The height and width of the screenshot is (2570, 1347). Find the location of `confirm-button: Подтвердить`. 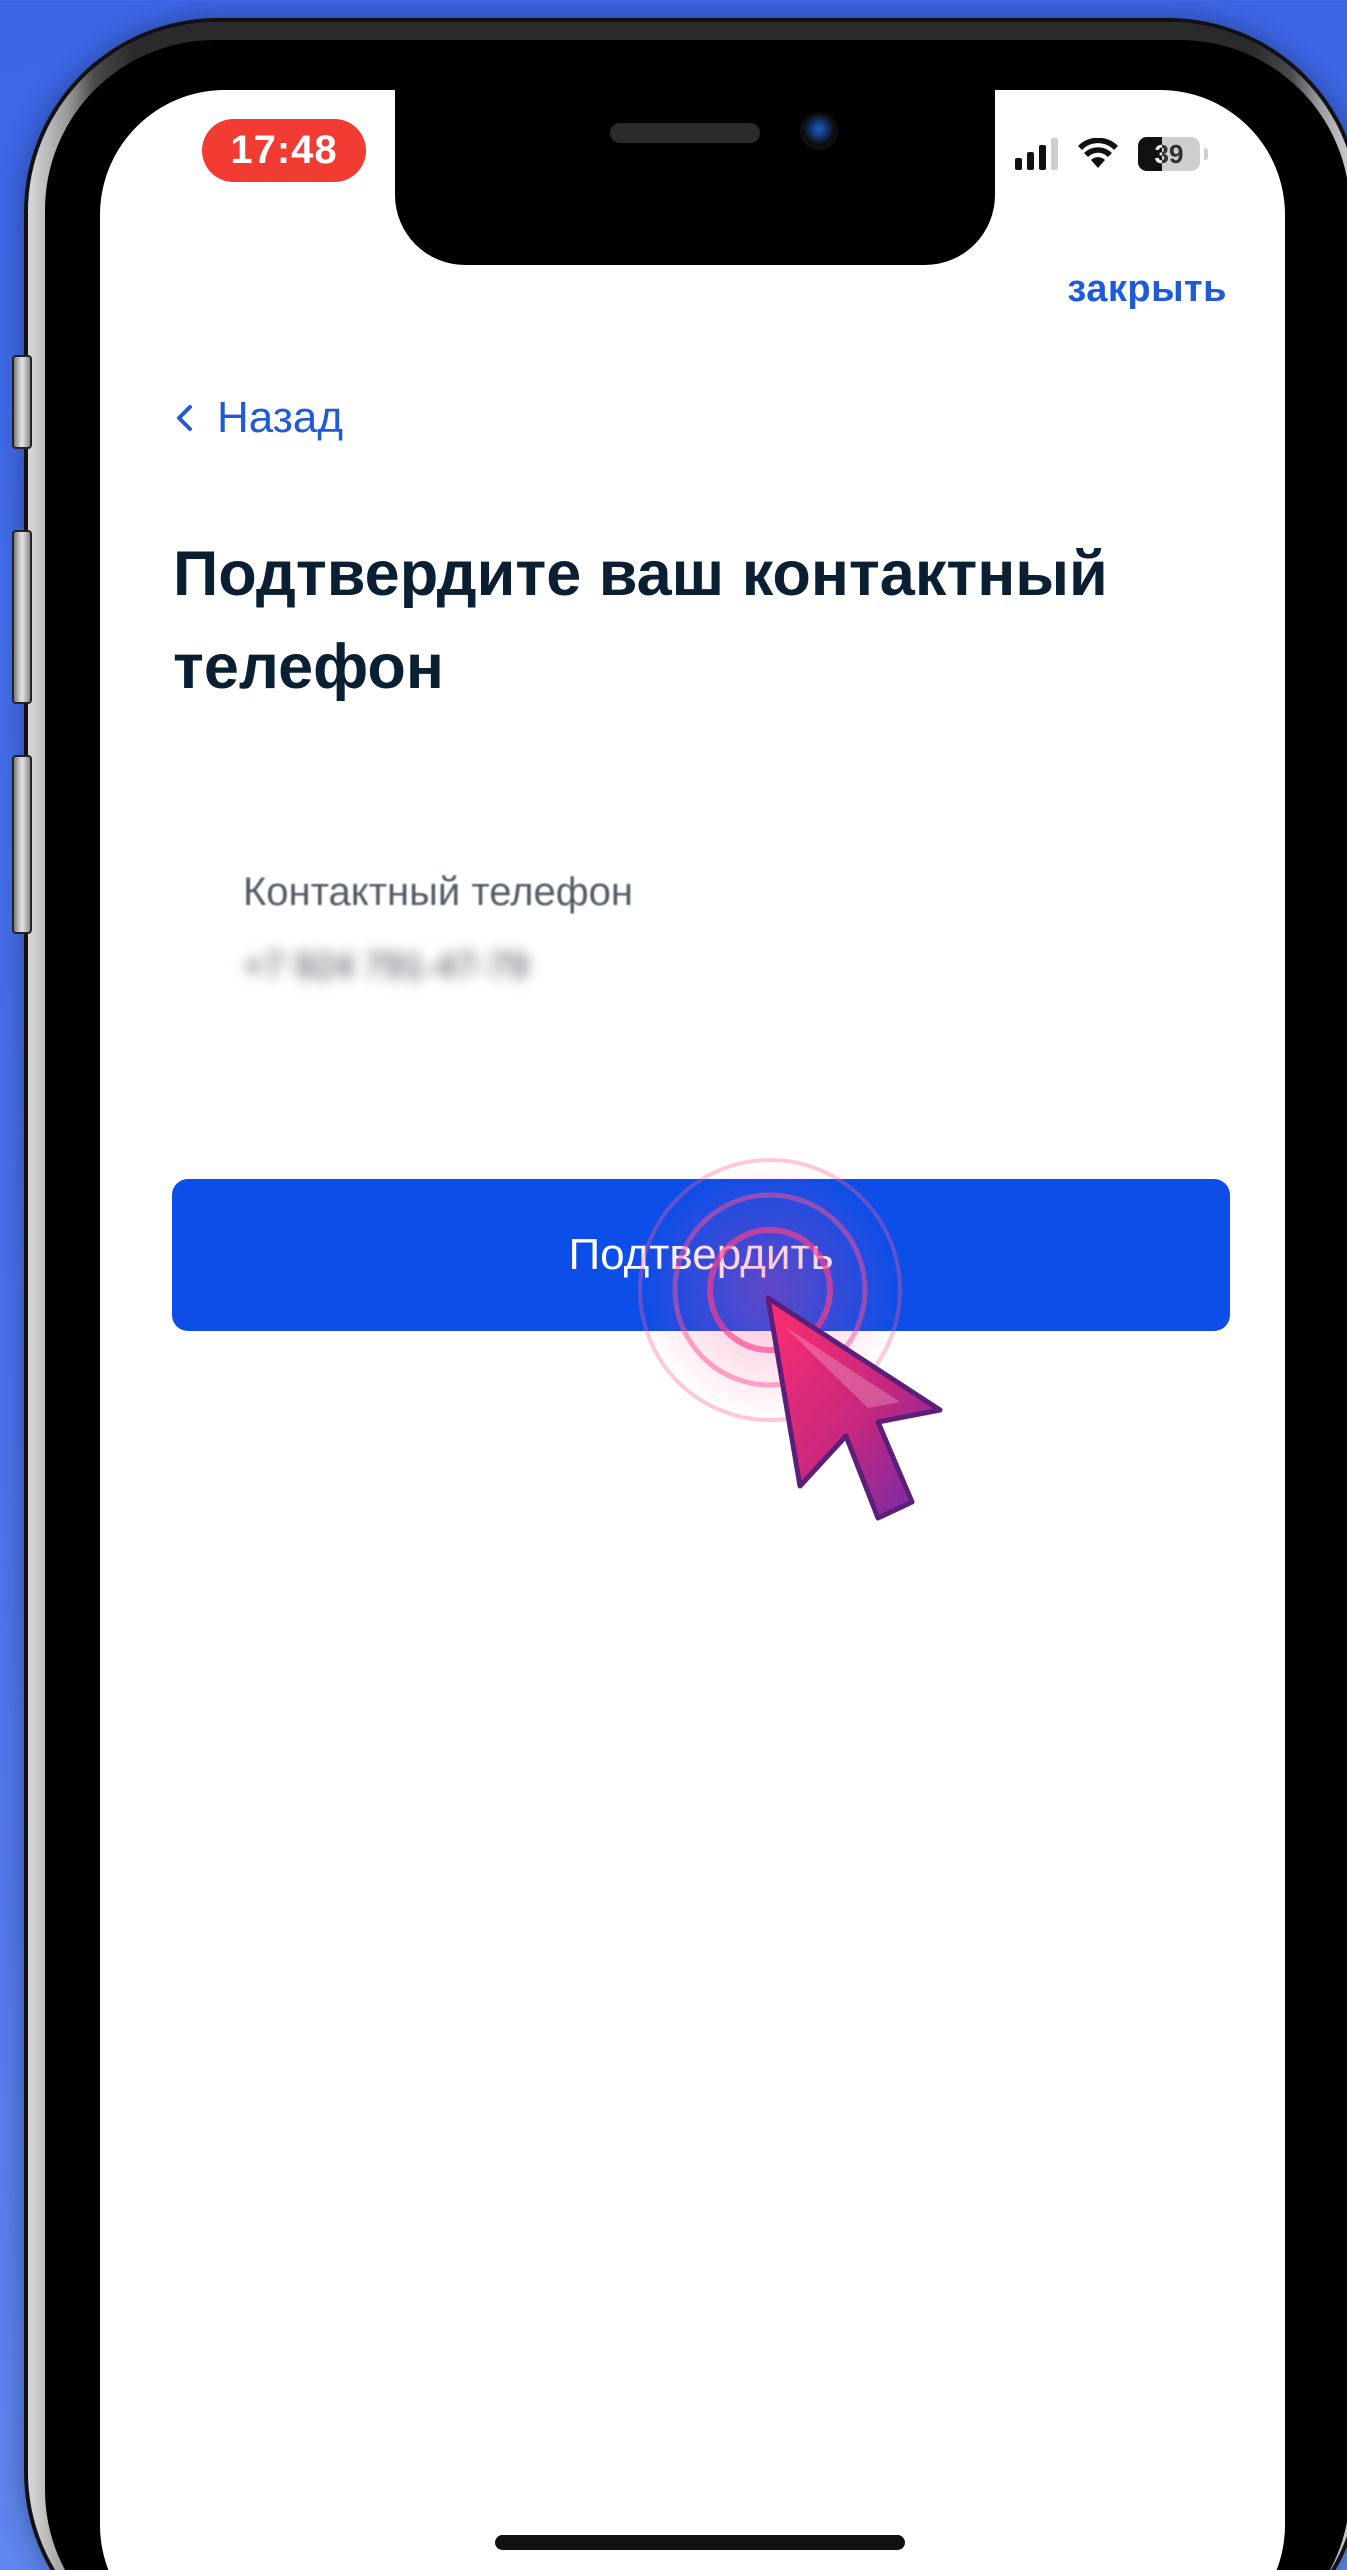

confirm-button: Подтвердить is located at coordinates (701, 1255).